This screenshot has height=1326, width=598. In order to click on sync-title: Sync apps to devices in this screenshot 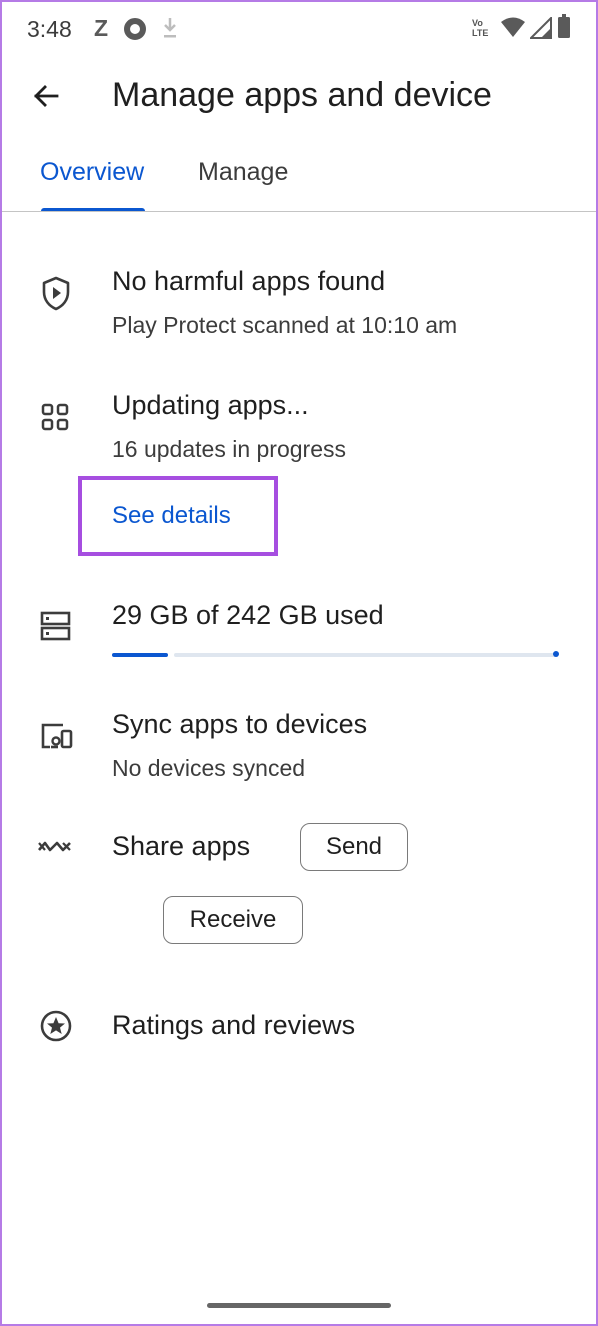, I will do `click(239, 724)`.